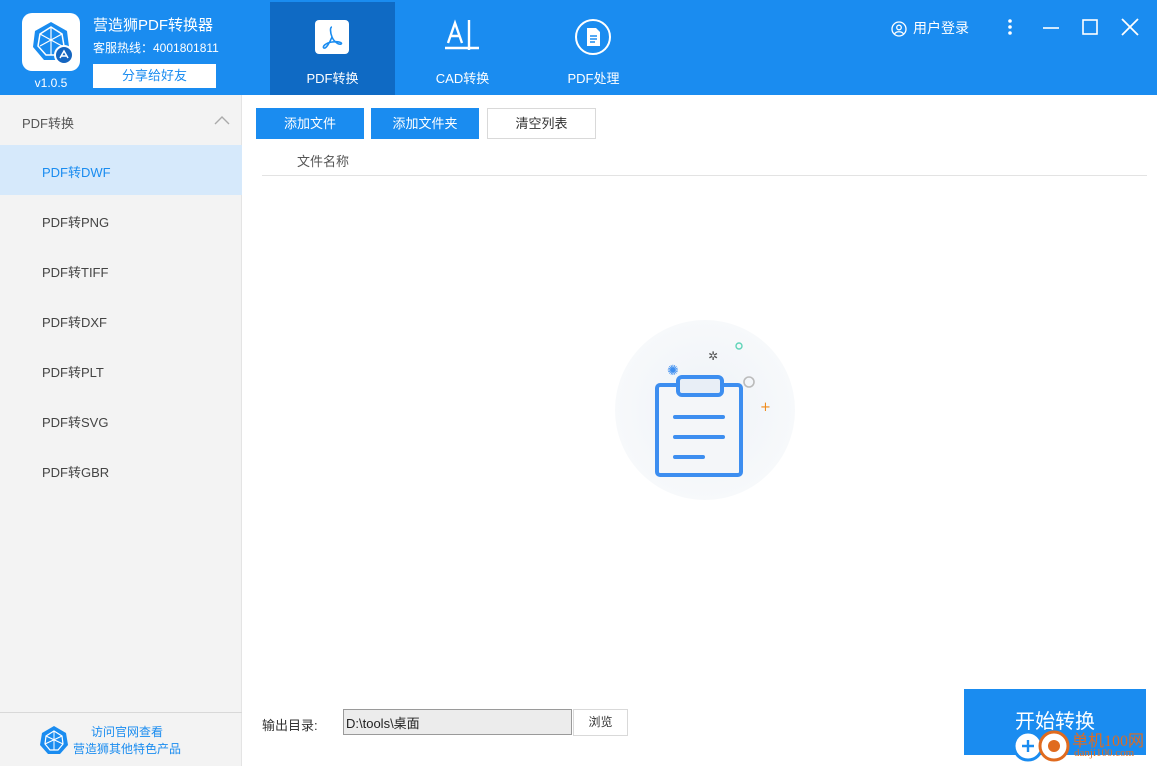 The width and height of the screenshot is (1157, 766). What do you see at coordinates (75, 272) in the screenshot?
I see `sidebar-item-label: PDF转TIFF` at bounding box center [75, 272].